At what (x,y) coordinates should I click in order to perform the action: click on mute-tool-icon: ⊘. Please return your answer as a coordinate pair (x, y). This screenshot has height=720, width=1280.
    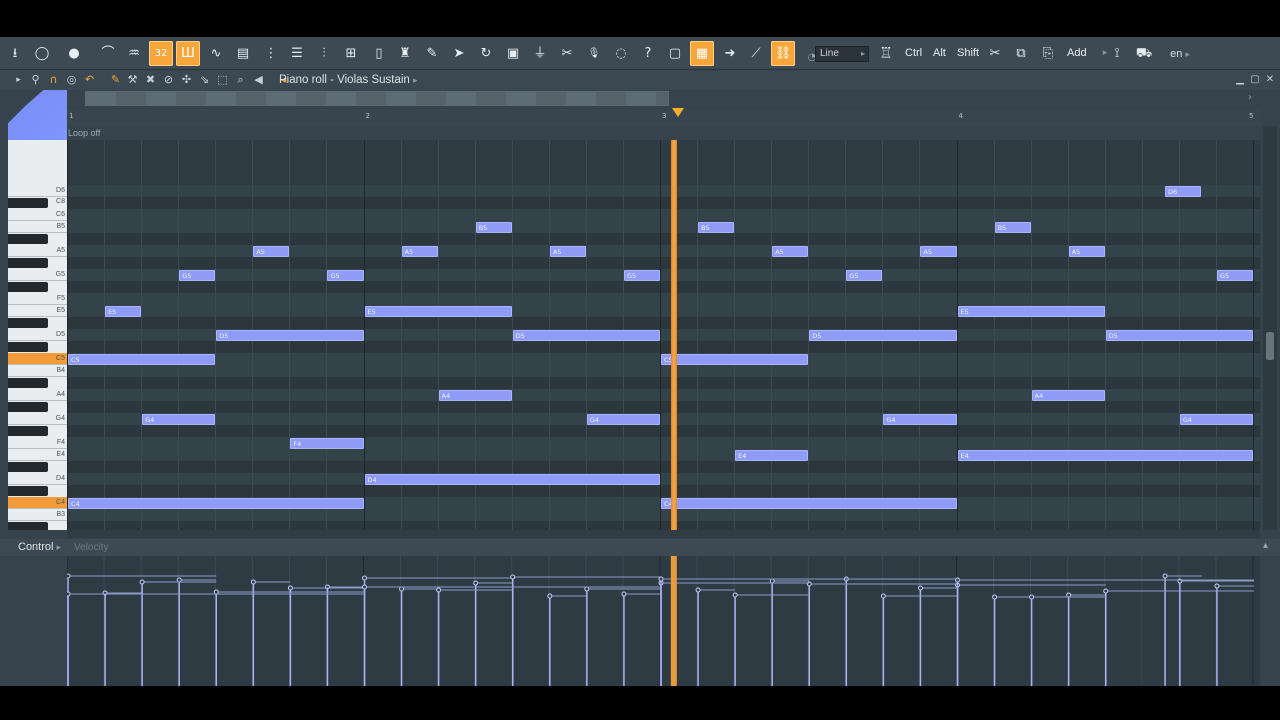
    Looking at the image, I should click on (168, 80).